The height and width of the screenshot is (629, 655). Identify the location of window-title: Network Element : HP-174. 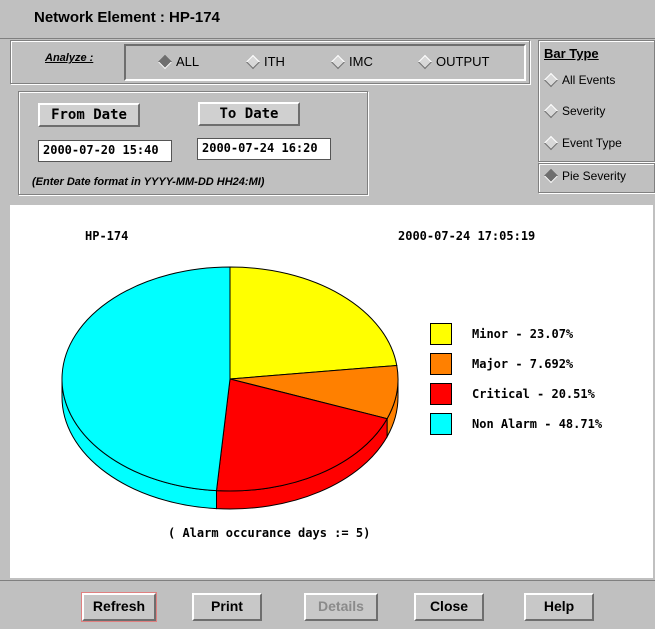
(127, 17).